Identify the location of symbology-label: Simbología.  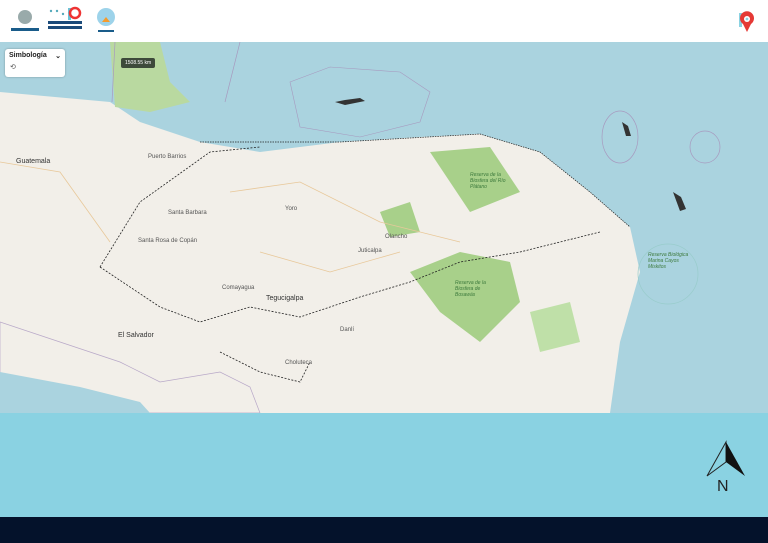
(28, 55).